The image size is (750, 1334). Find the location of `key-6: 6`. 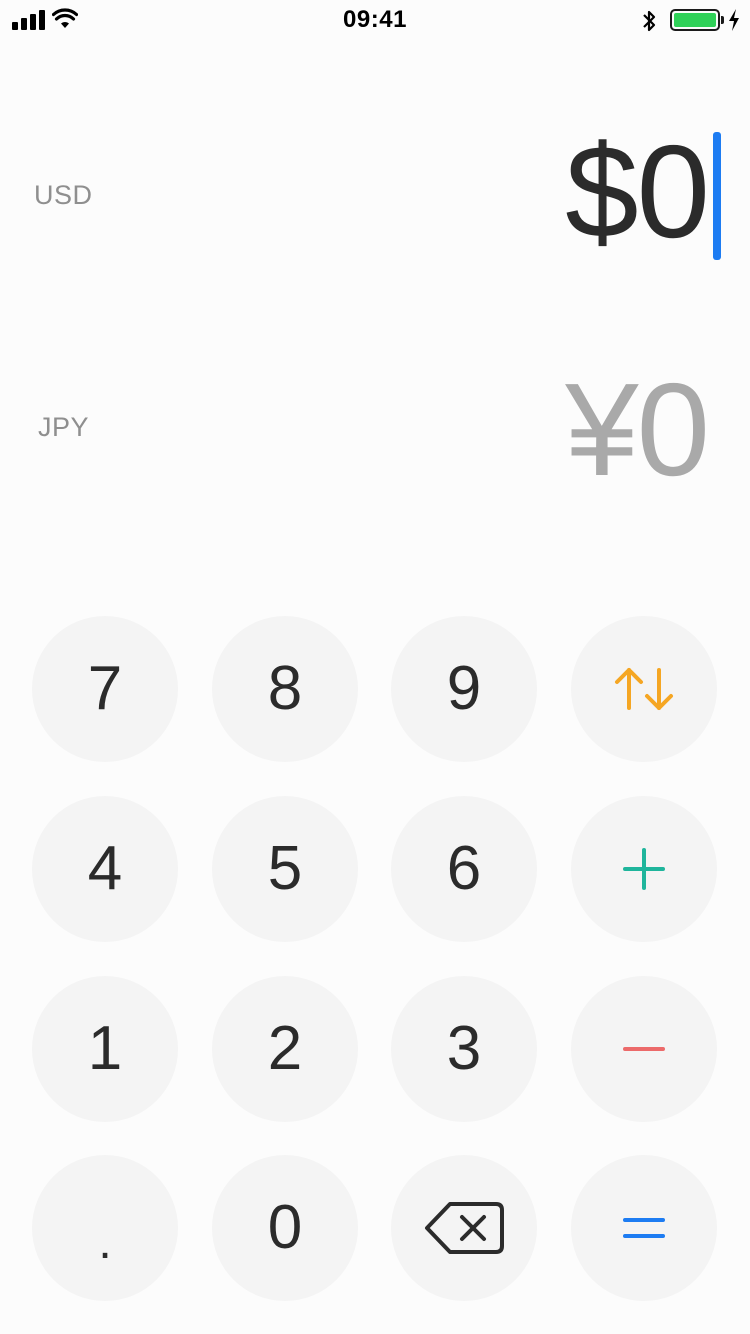

key-6: 6 is located at coordinates (464, 869).